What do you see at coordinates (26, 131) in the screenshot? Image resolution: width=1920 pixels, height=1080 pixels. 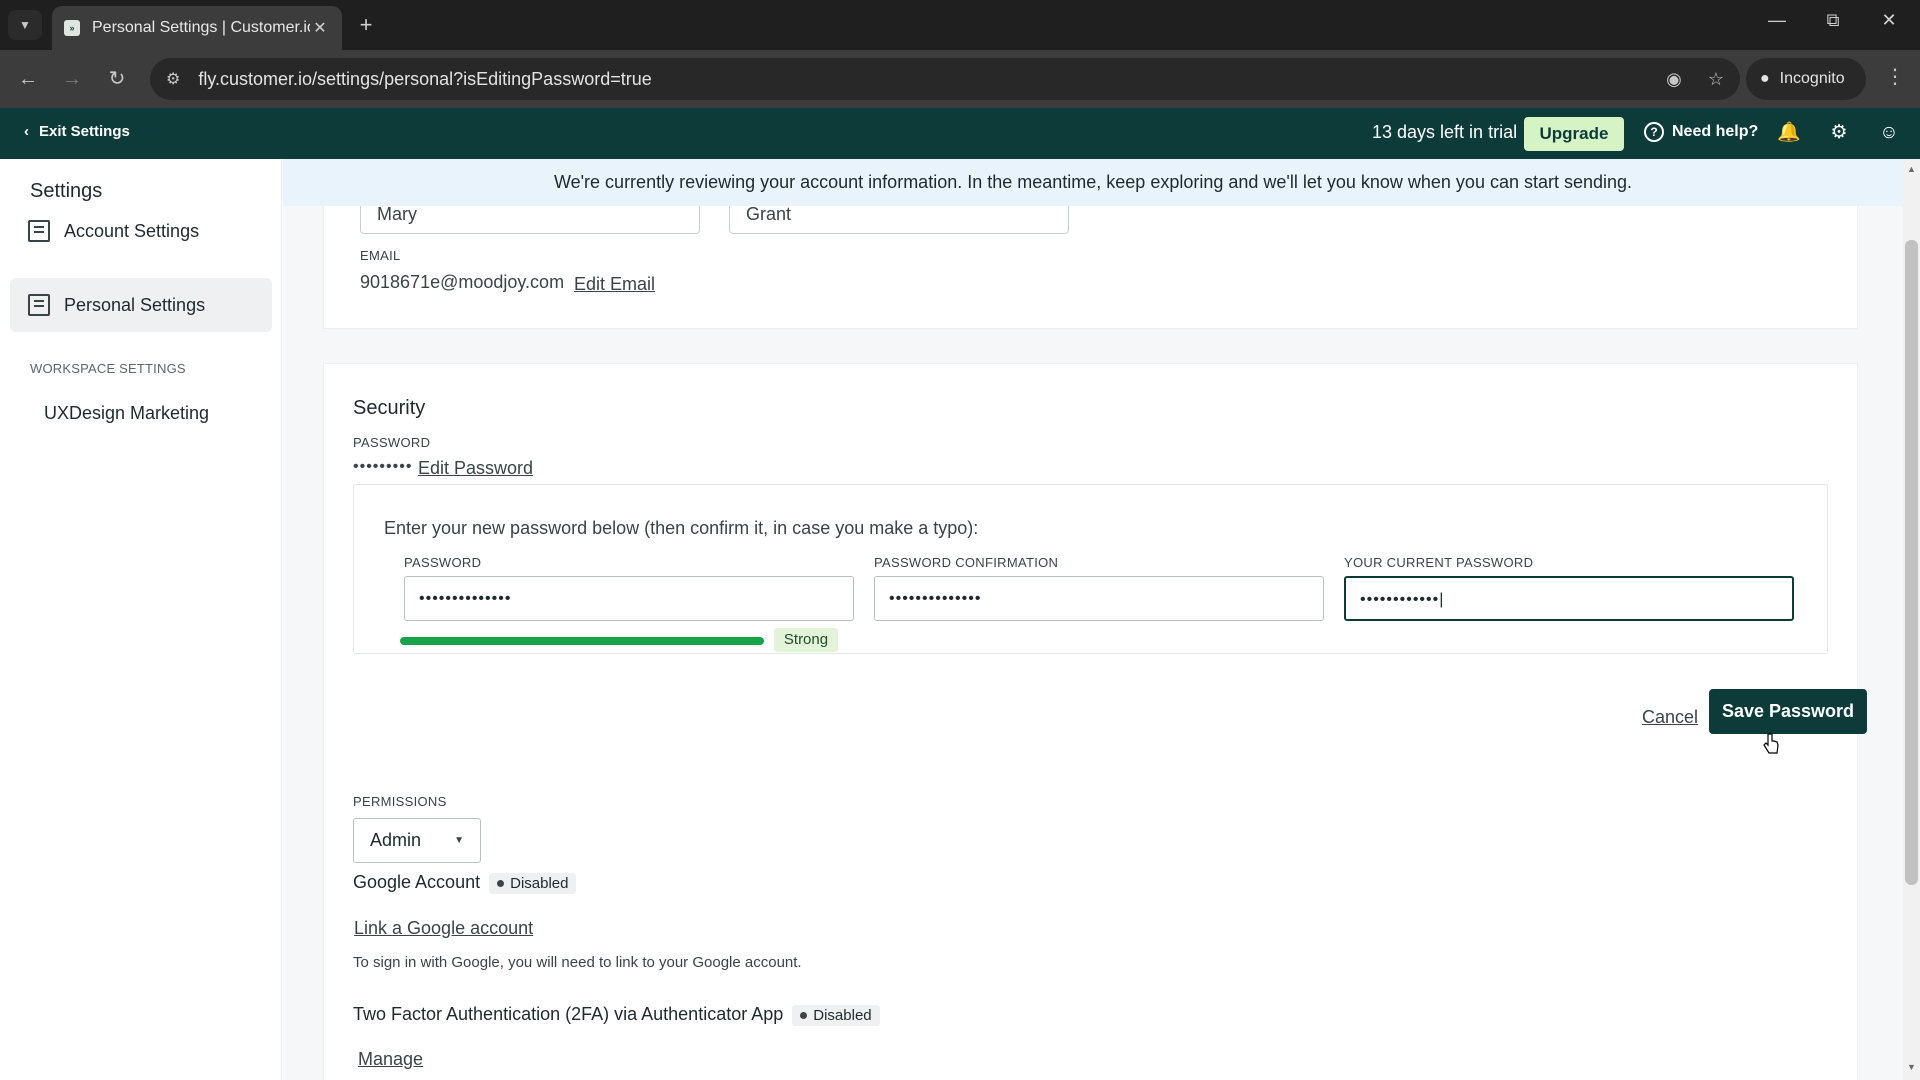 I see `chevron-left-icon: ‹` at bounding box center [26, 131].